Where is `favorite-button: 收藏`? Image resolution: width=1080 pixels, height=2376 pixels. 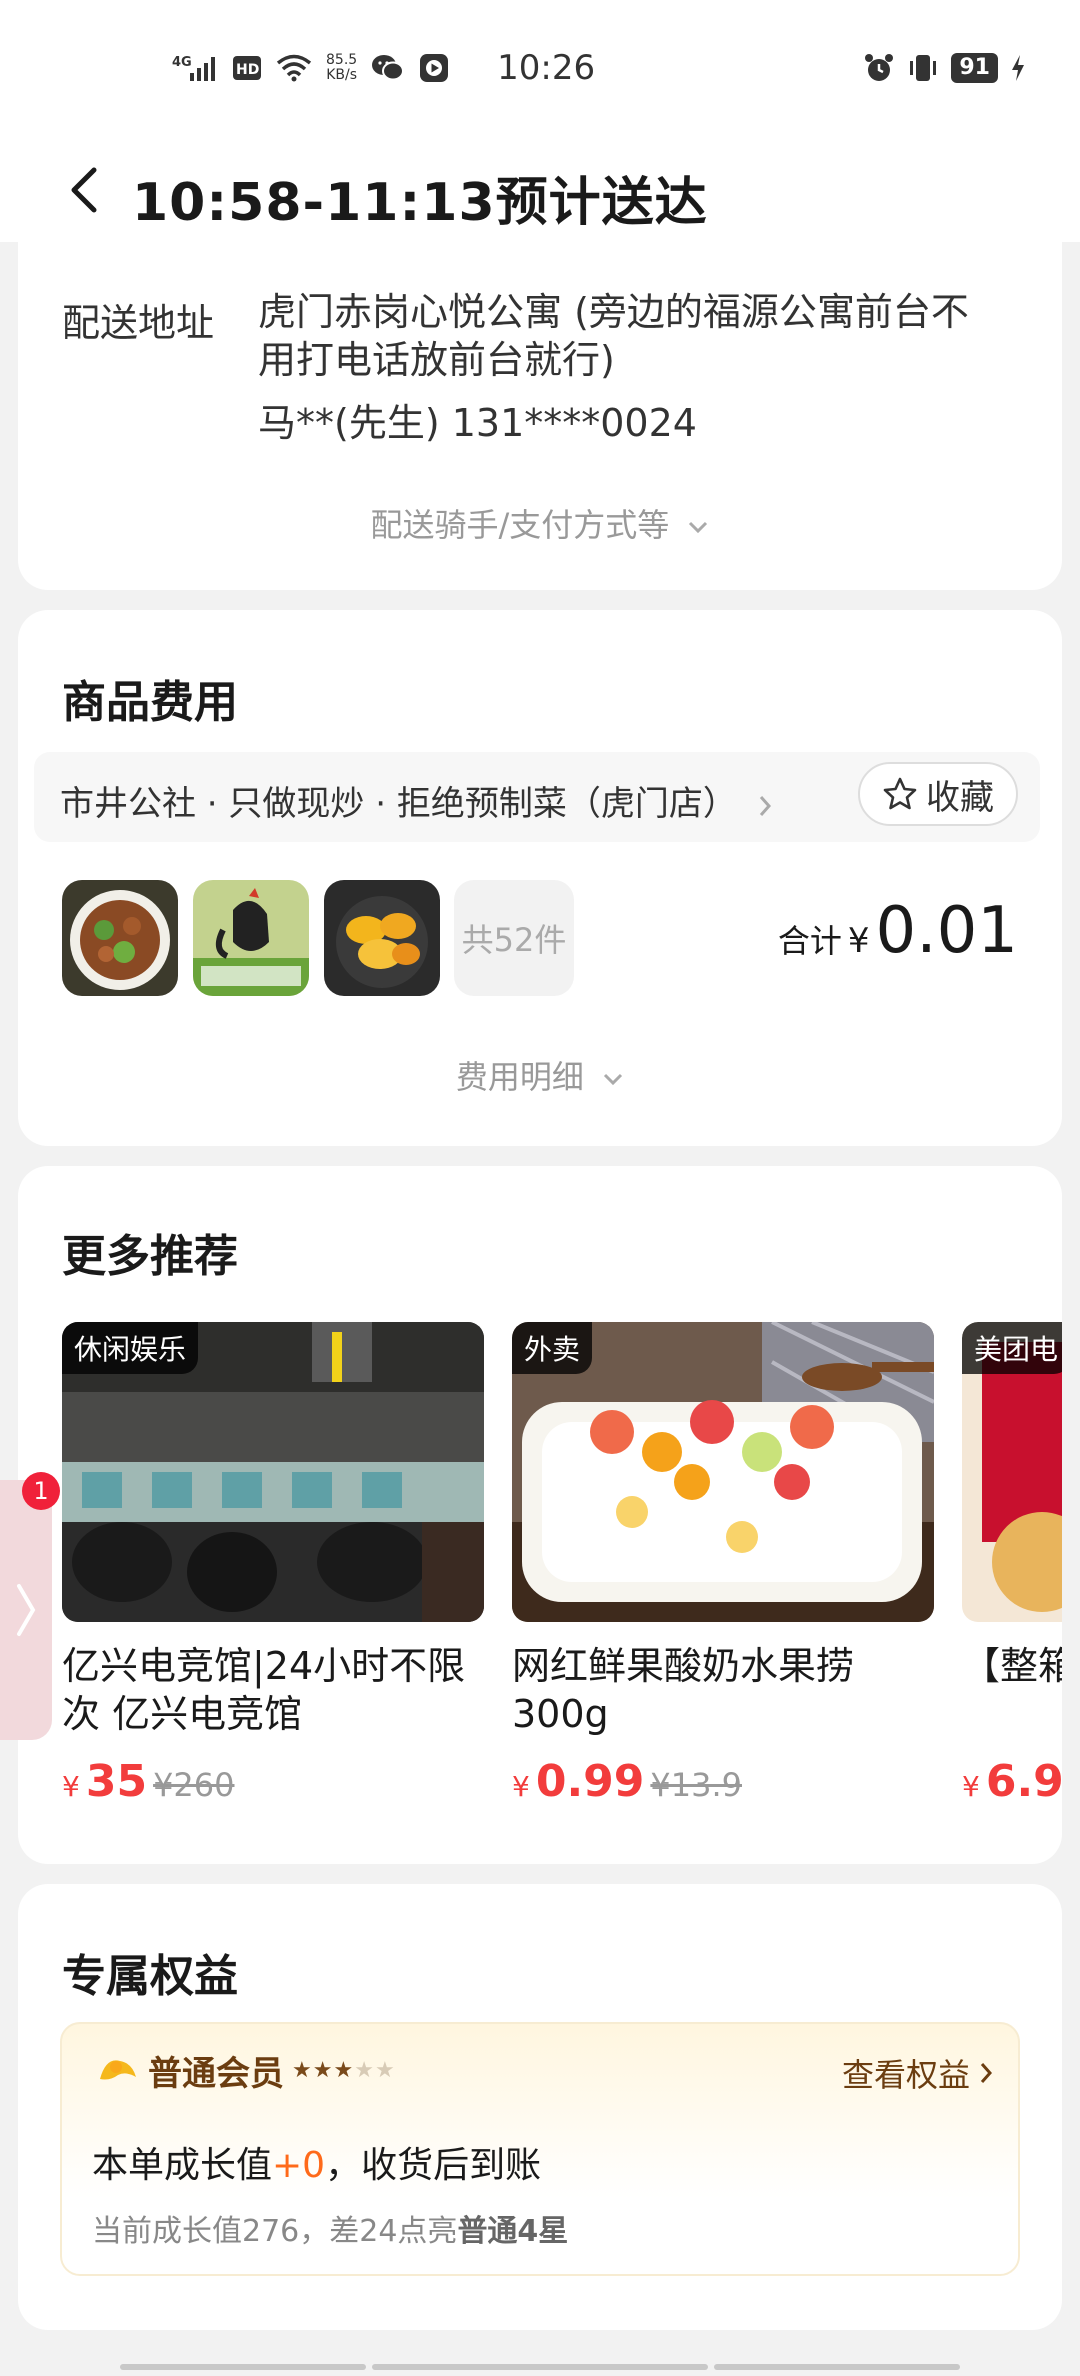 favorite-button: 收藏 is located at coordinates (938, 794).